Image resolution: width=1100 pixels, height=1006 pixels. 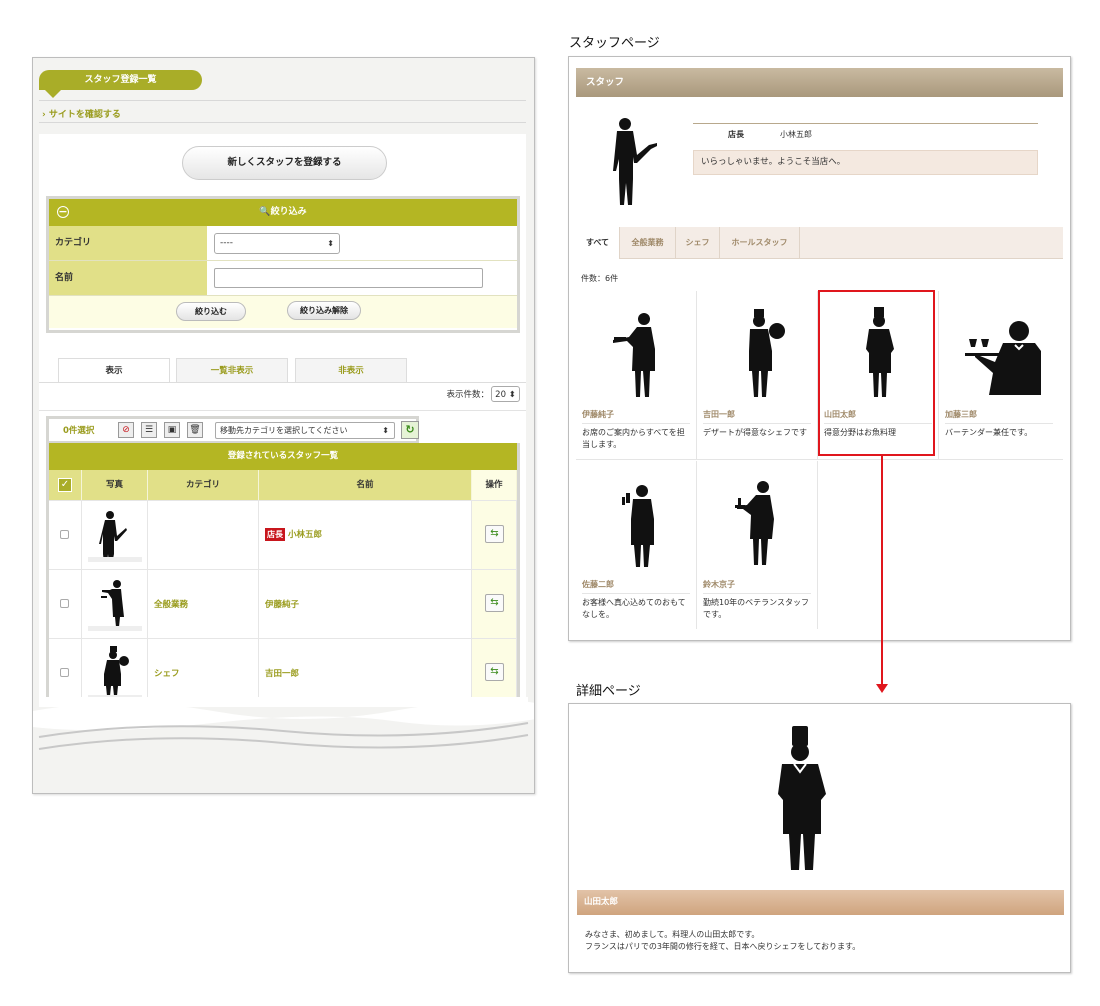 What do you see at coordinates (598, 243) in the screenshot?
I see `tab-all: すべて` at bounding box center [598, 243].